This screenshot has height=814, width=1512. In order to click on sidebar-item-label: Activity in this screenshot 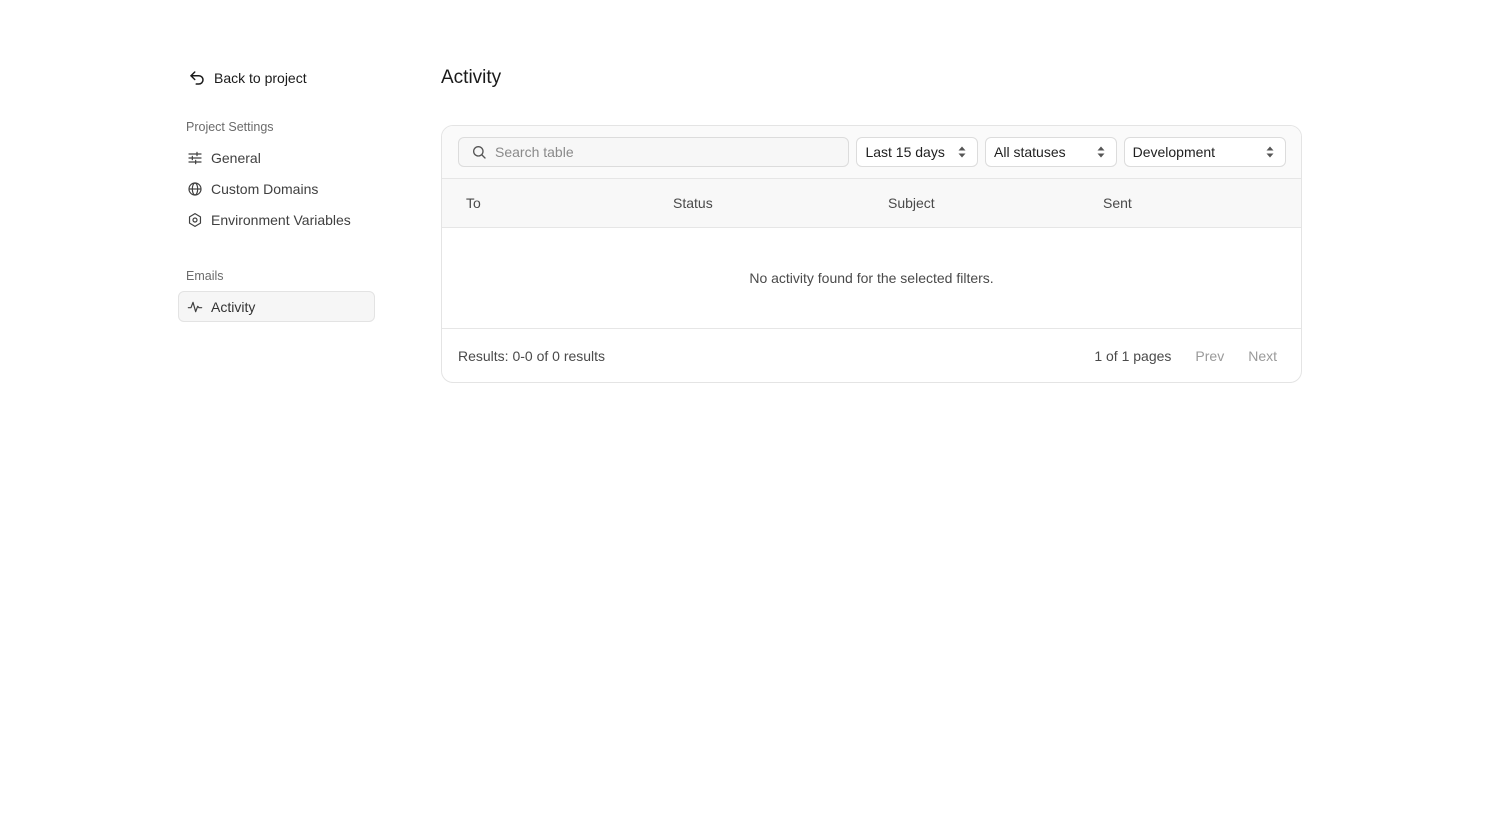, I will do `click(233, 306)`.